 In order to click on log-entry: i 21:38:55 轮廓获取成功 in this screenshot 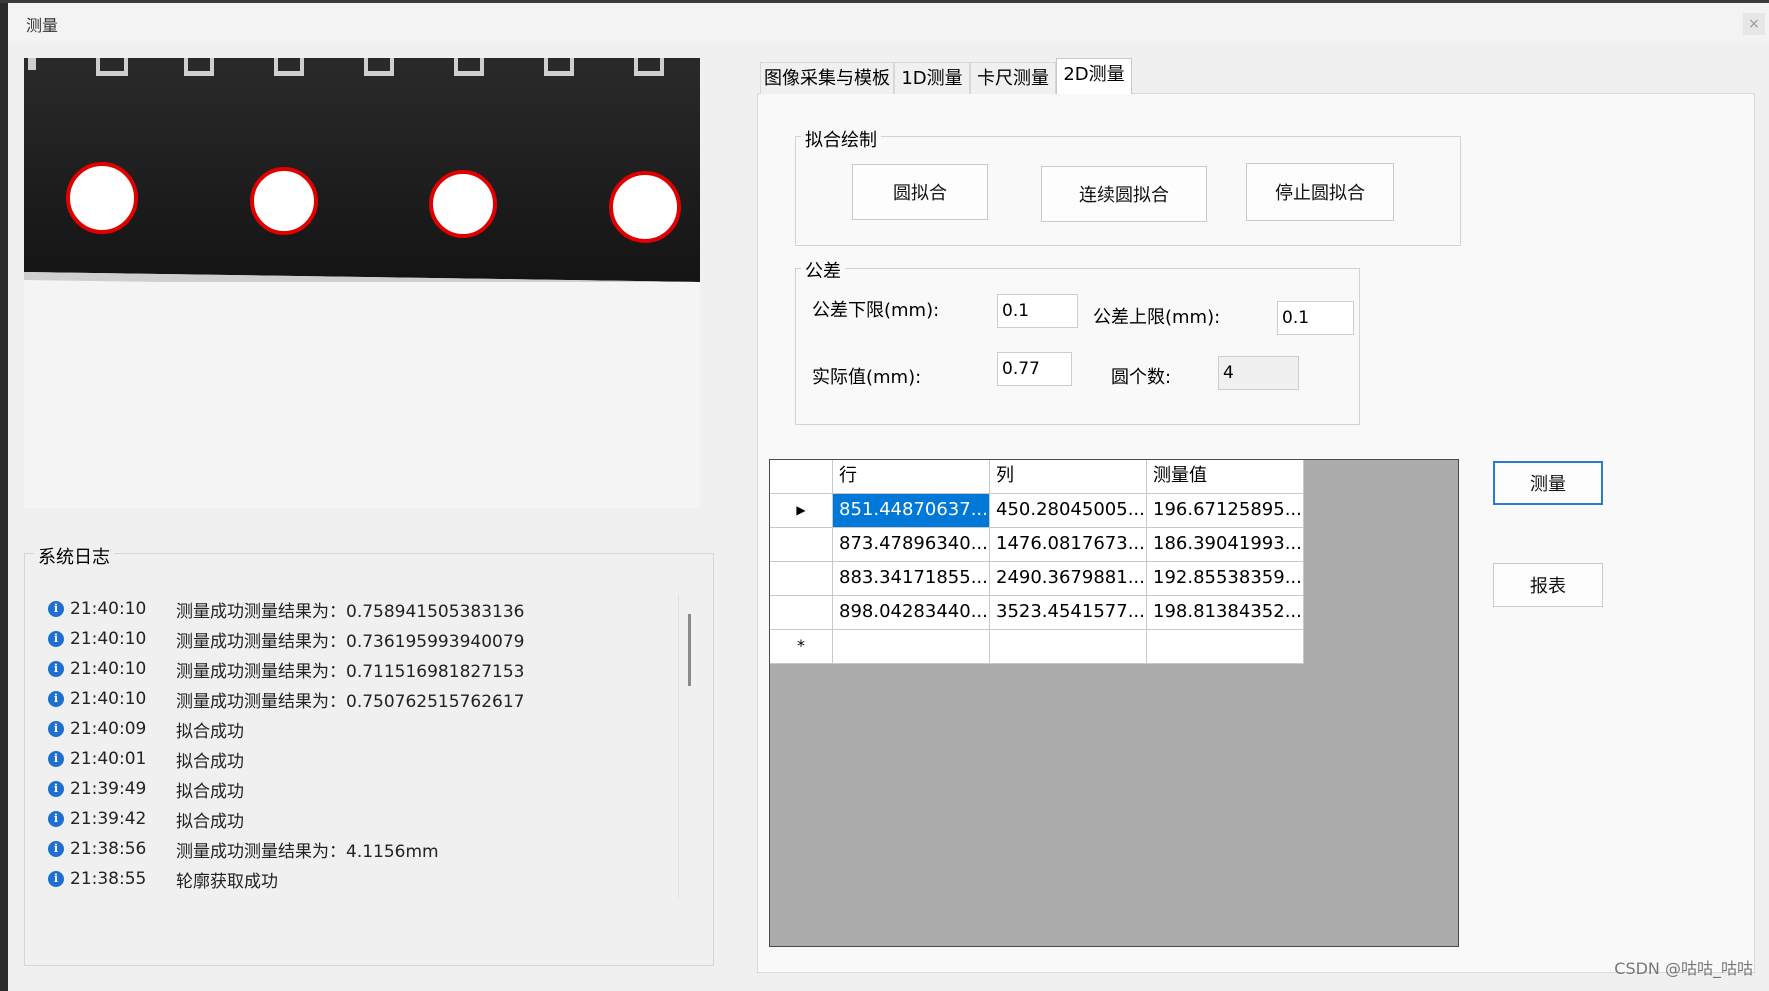, I will do `click(163, 879)`.